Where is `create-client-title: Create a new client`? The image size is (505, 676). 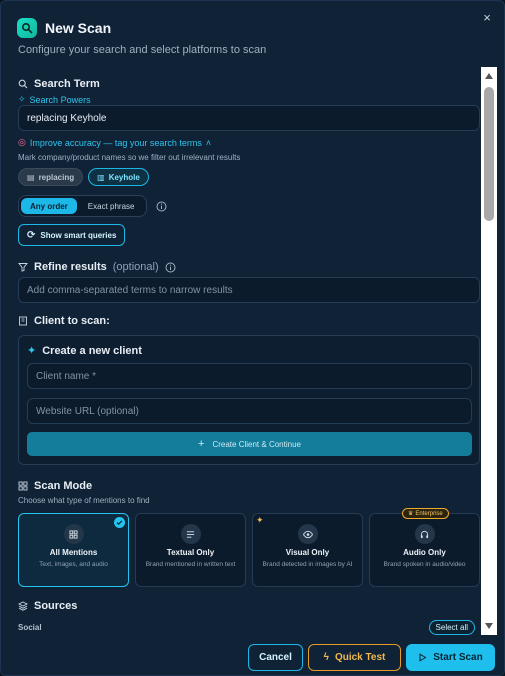
create-client-title: Create a new client is located at coordinates (92, 350).